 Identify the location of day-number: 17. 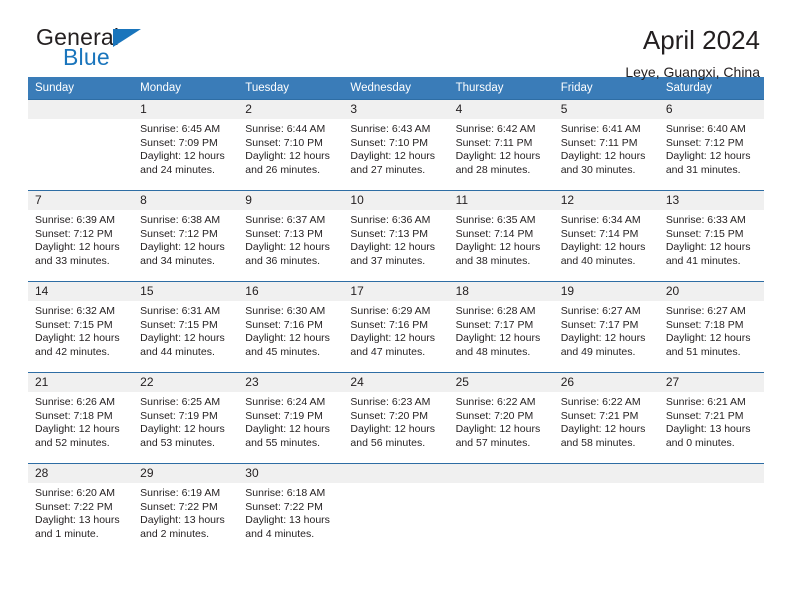
(395, 291).